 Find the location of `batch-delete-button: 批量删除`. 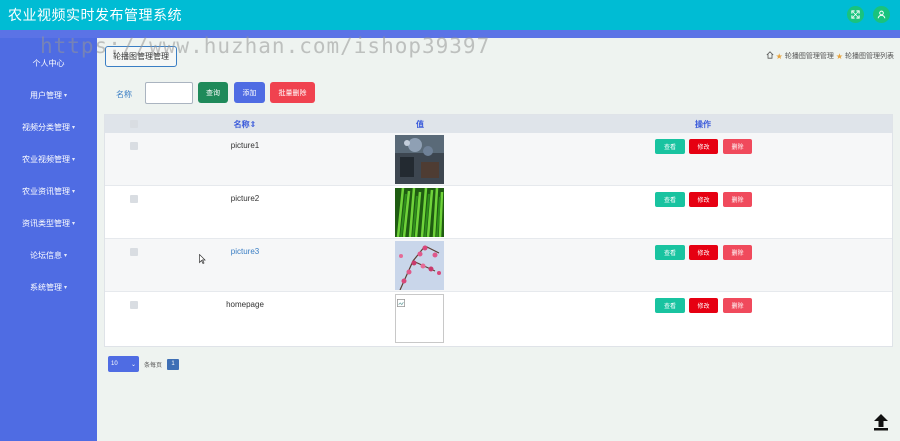

batch-delete-button: 批量删除 is located at coordinates (292, 92).